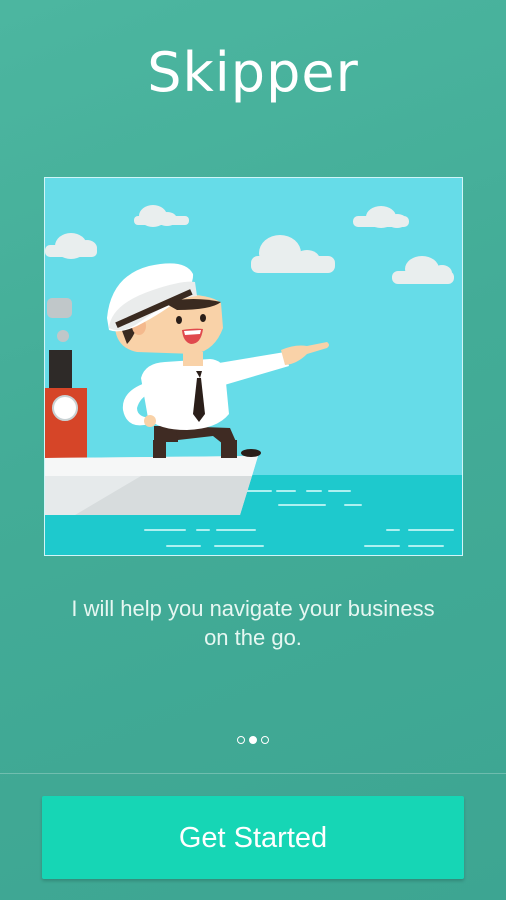 The height and width of the screenshot is (900, 506). I want to click on page-dot-active, so click(253, 740).